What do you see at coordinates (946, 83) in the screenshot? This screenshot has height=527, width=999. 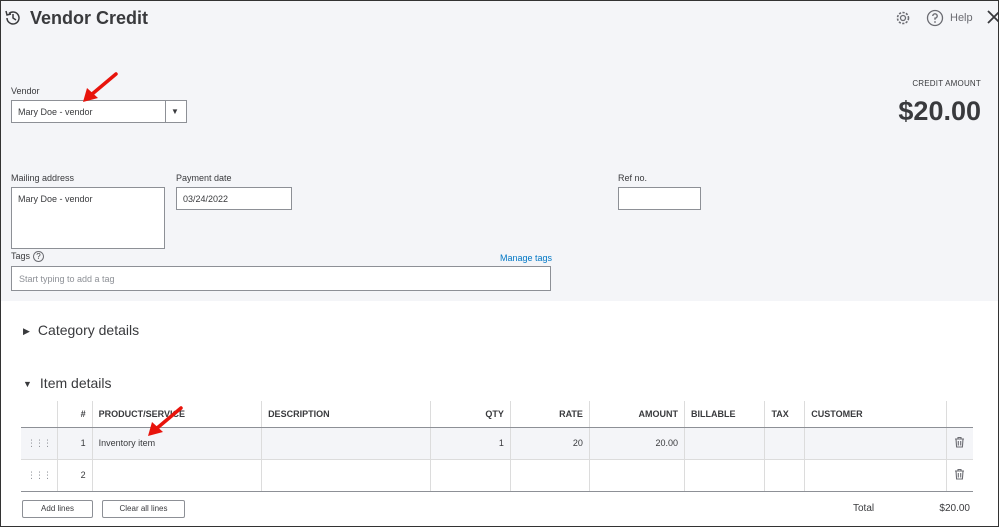 I see `credit-amount-label: CREDIT AMOUNT` at bounding box center [946, 83].